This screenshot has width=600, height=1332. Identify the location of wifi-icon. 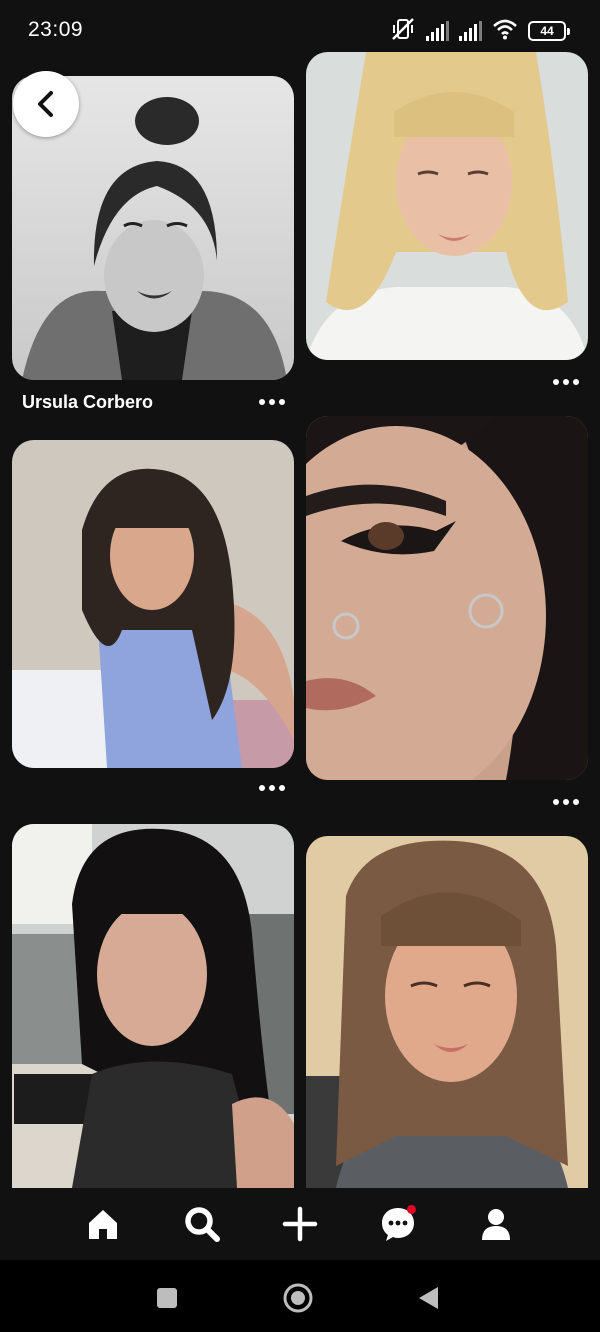
(505, 31).